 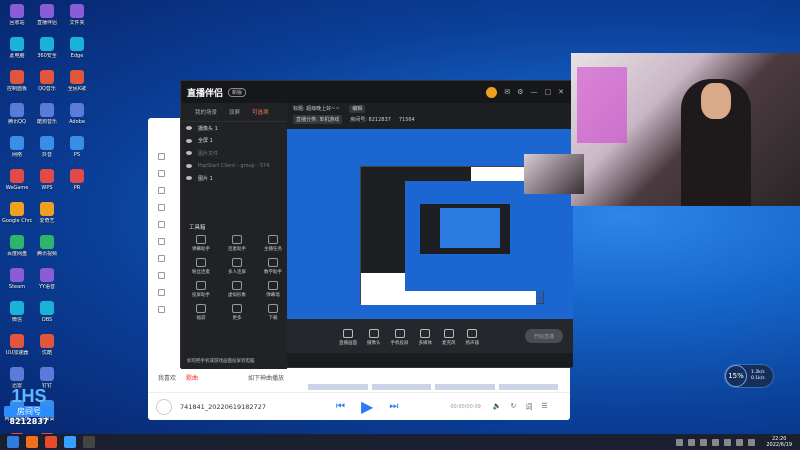 What do you see at coordinates (47, 86) in the screenshot?
I see `desktop-icon: QQ音乐` at bounding box center [47, 86].